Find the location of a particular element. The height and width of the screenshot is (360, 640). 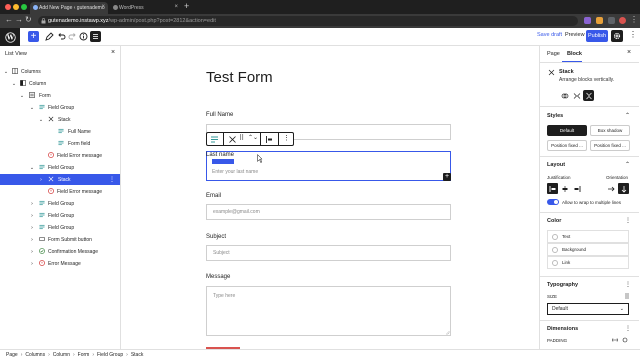

browser-tab: WordPress × is located at coordinates (145, 8).